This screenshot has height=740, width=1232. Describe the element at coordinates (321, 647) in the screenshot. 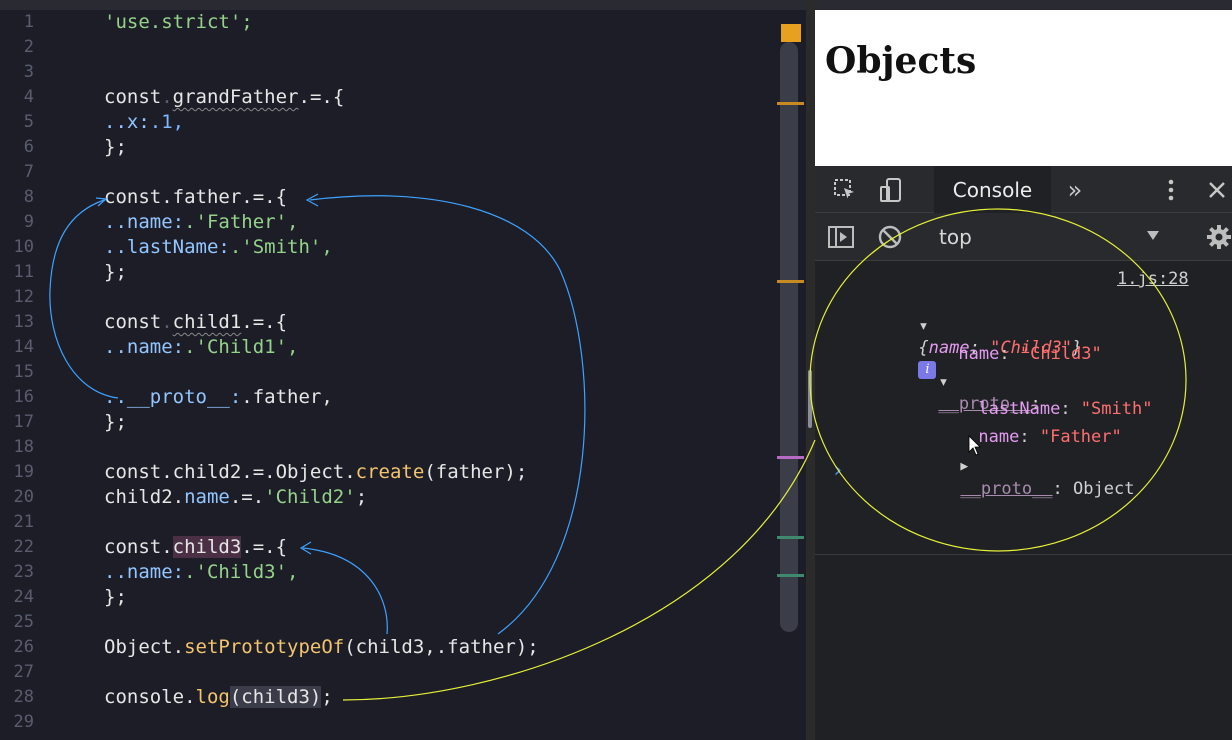

I see `code-line-26: Object.setPrototypeOf(child3,.father);` at that location.